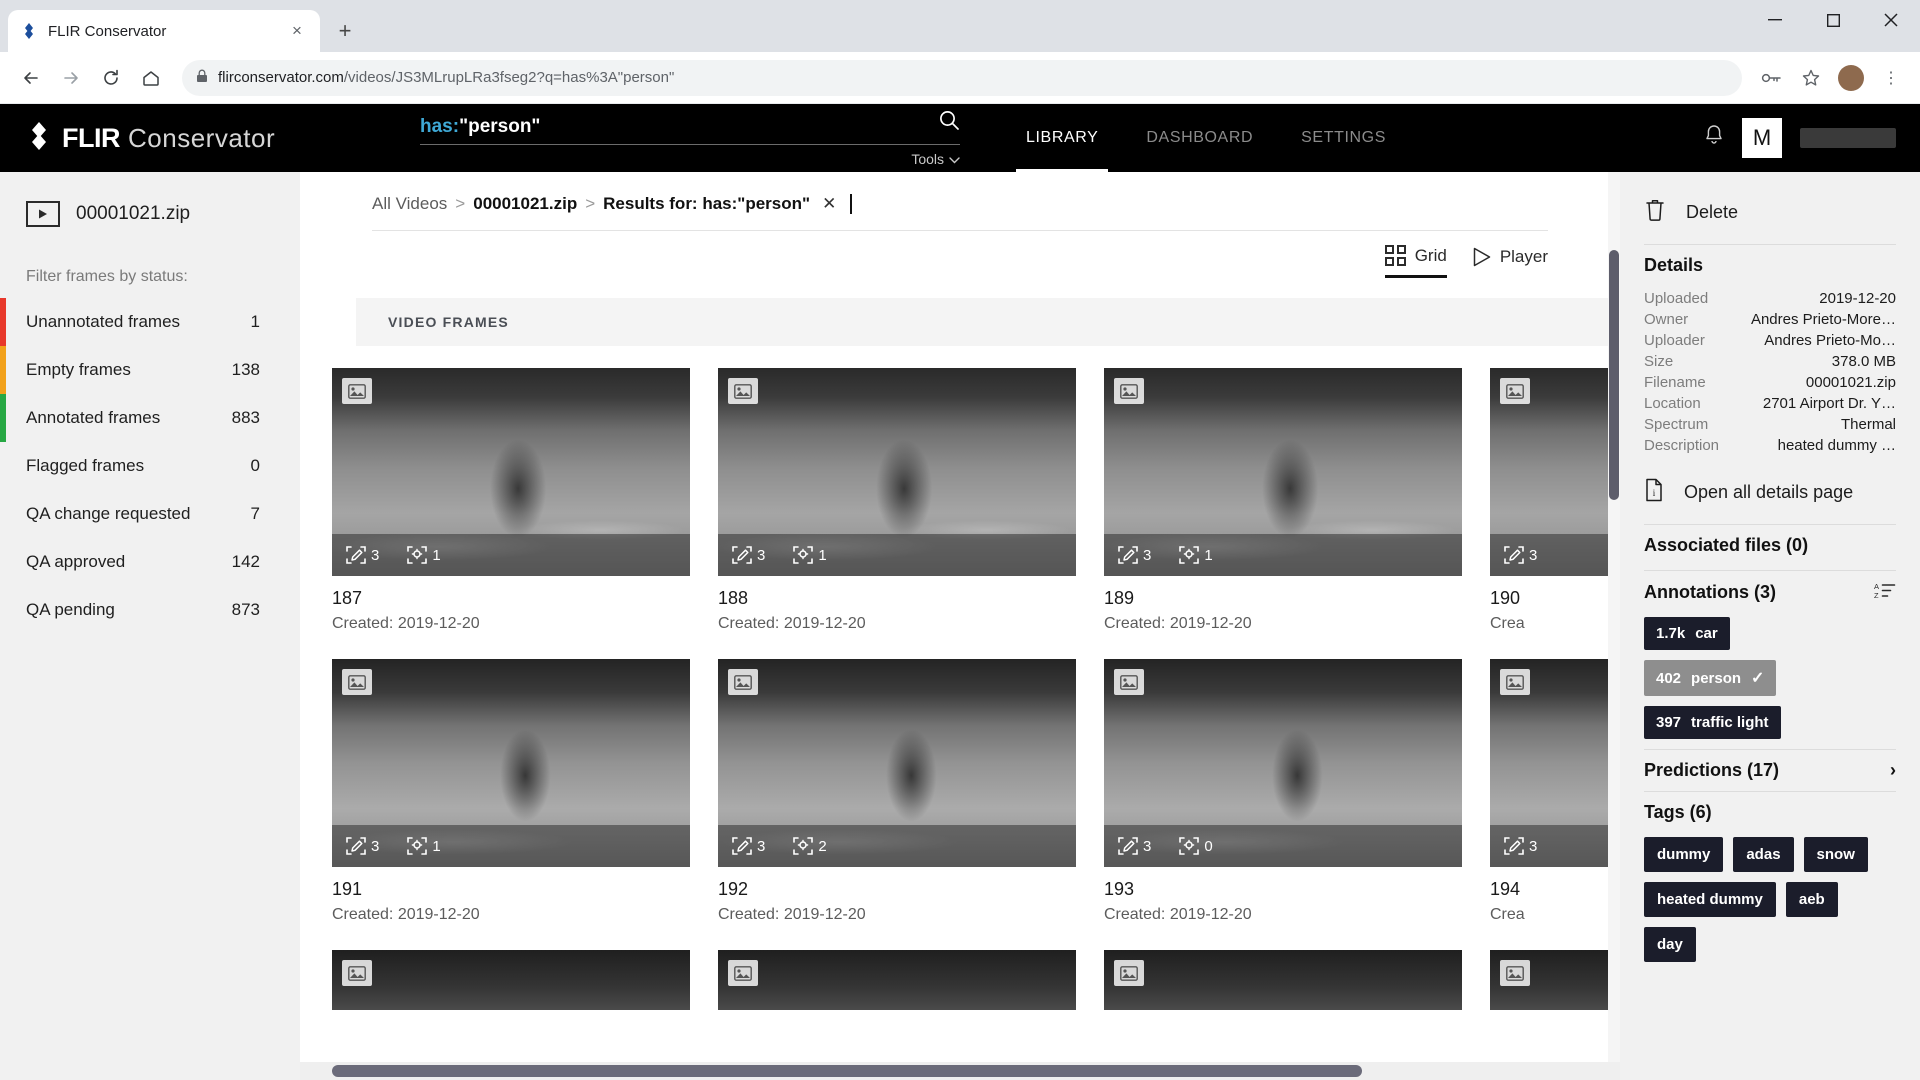  Describe the element at coordinates (1891, 20) in the screenshot. I see `window-close-icon` at that location.